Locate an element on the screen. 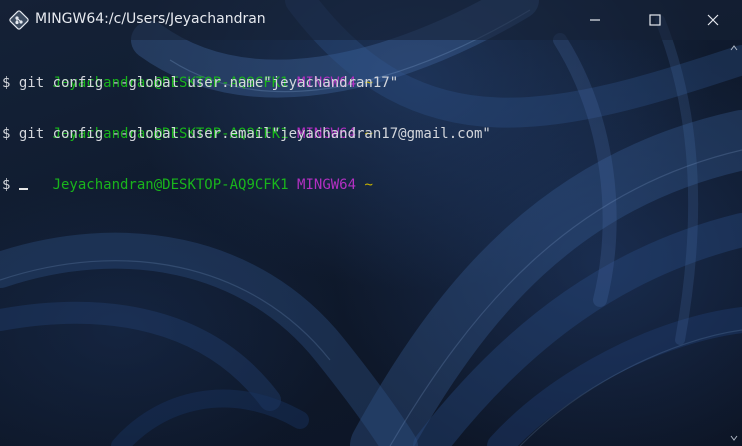 The height and width of the screenshot is (446, 742). prompt-user: Jeyachandran@DESKTOP-AQ9CFK1 is located at coordinates (170, 185).